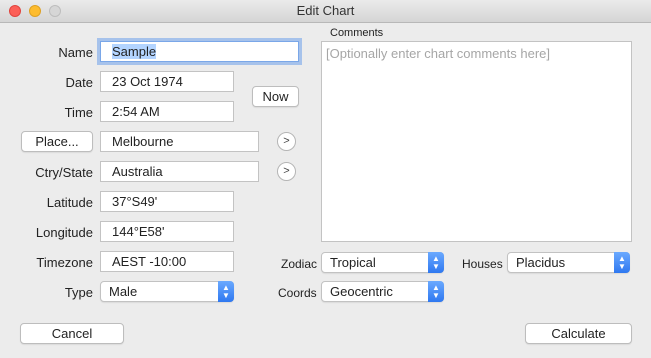 The height and width of the screenshot is (358, 651). I want to click on cancel-button: Cancel, so click(72, 333).